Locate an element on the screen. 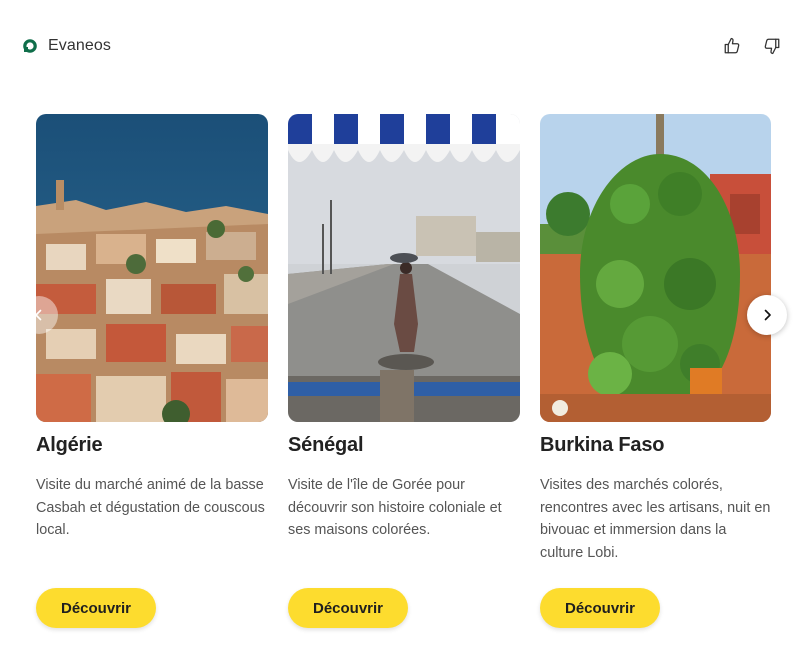 The height and width of the screenshot is (672, 807). brand: Evaneos is located at coordinates (66, 46).